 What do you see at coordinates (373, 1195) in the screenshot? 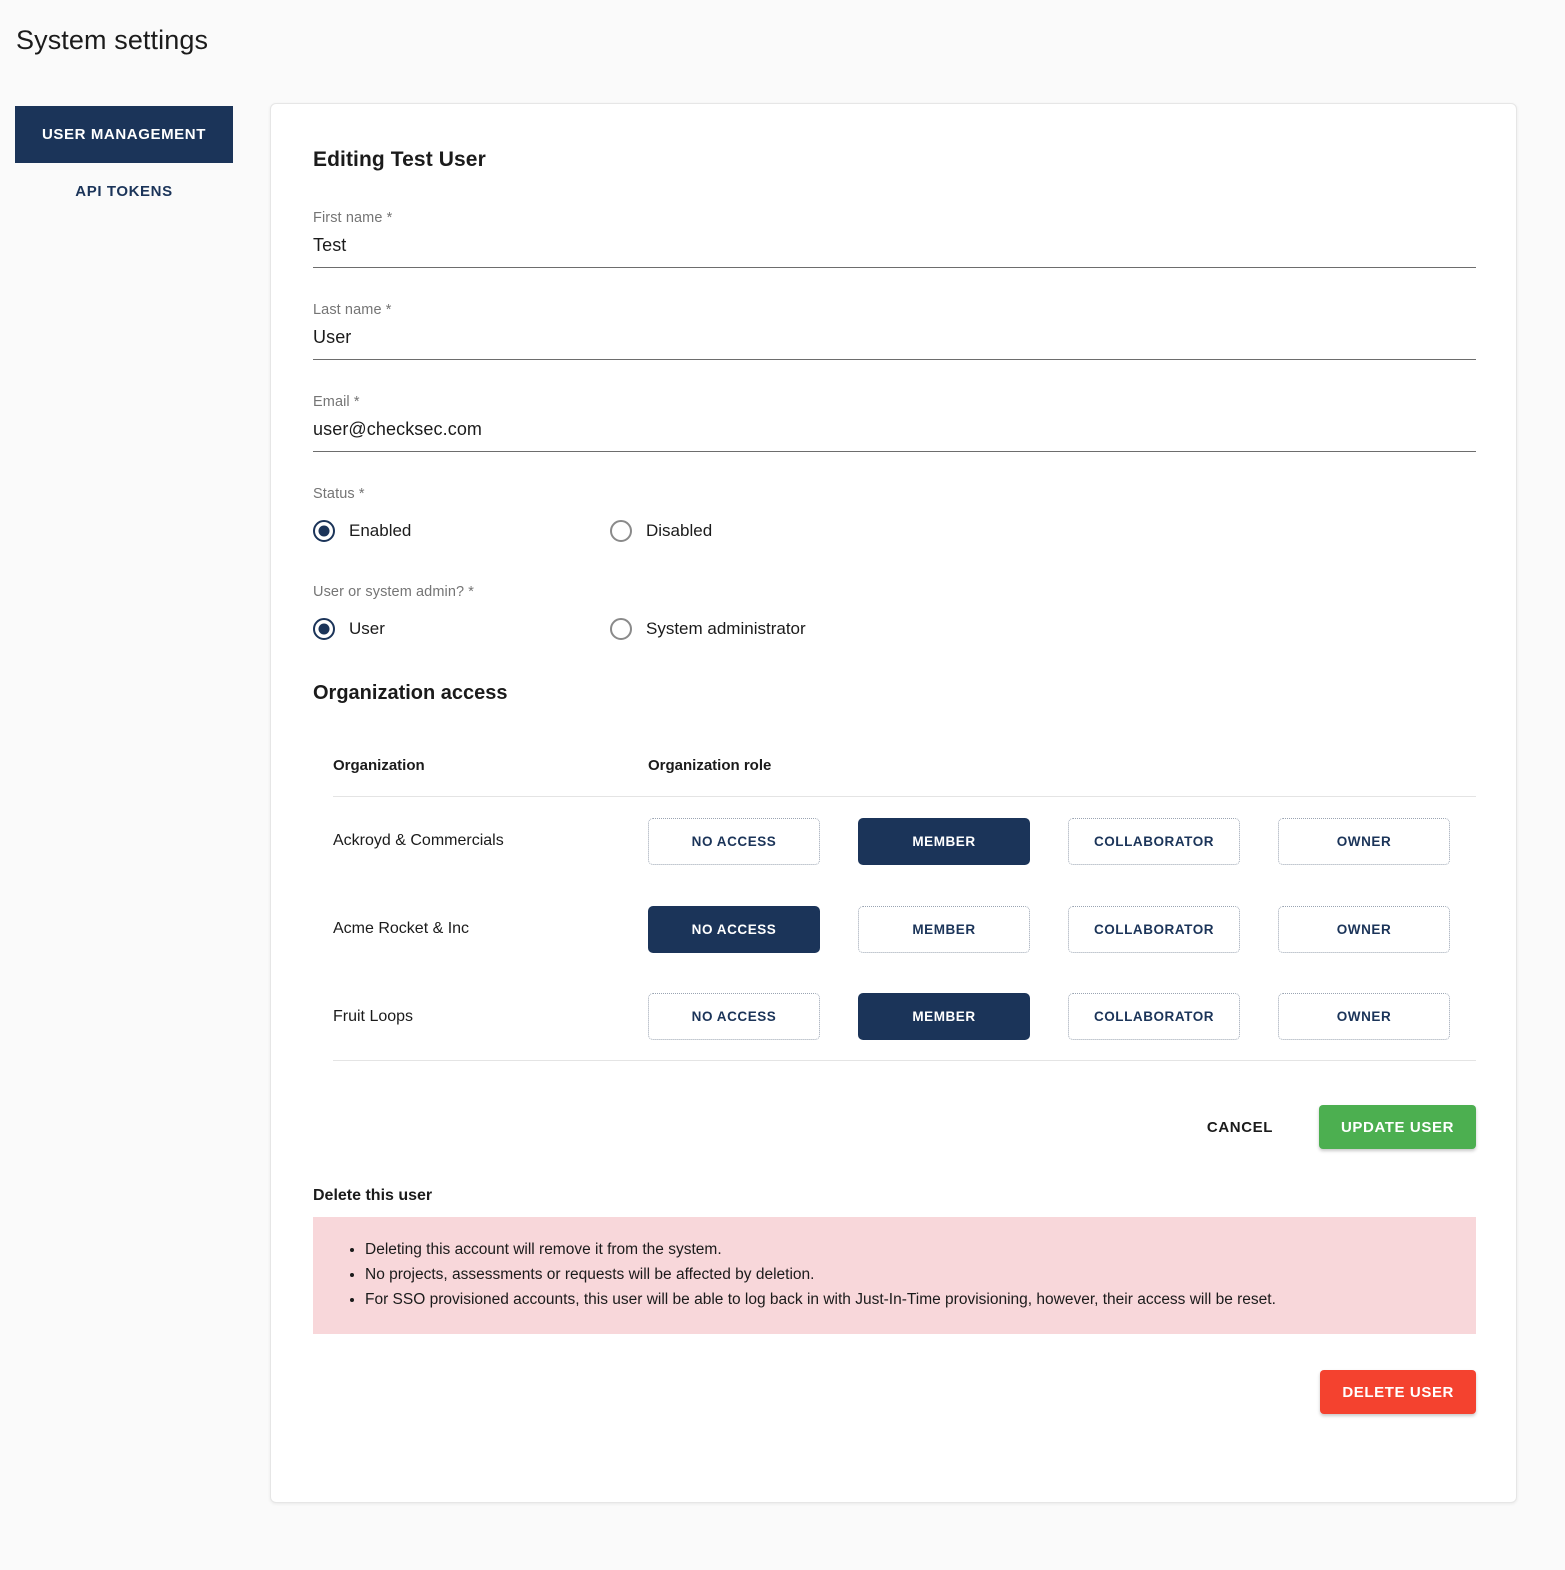
I see `delete-section-title: Delete this user` at bounding box center [373, 1195].